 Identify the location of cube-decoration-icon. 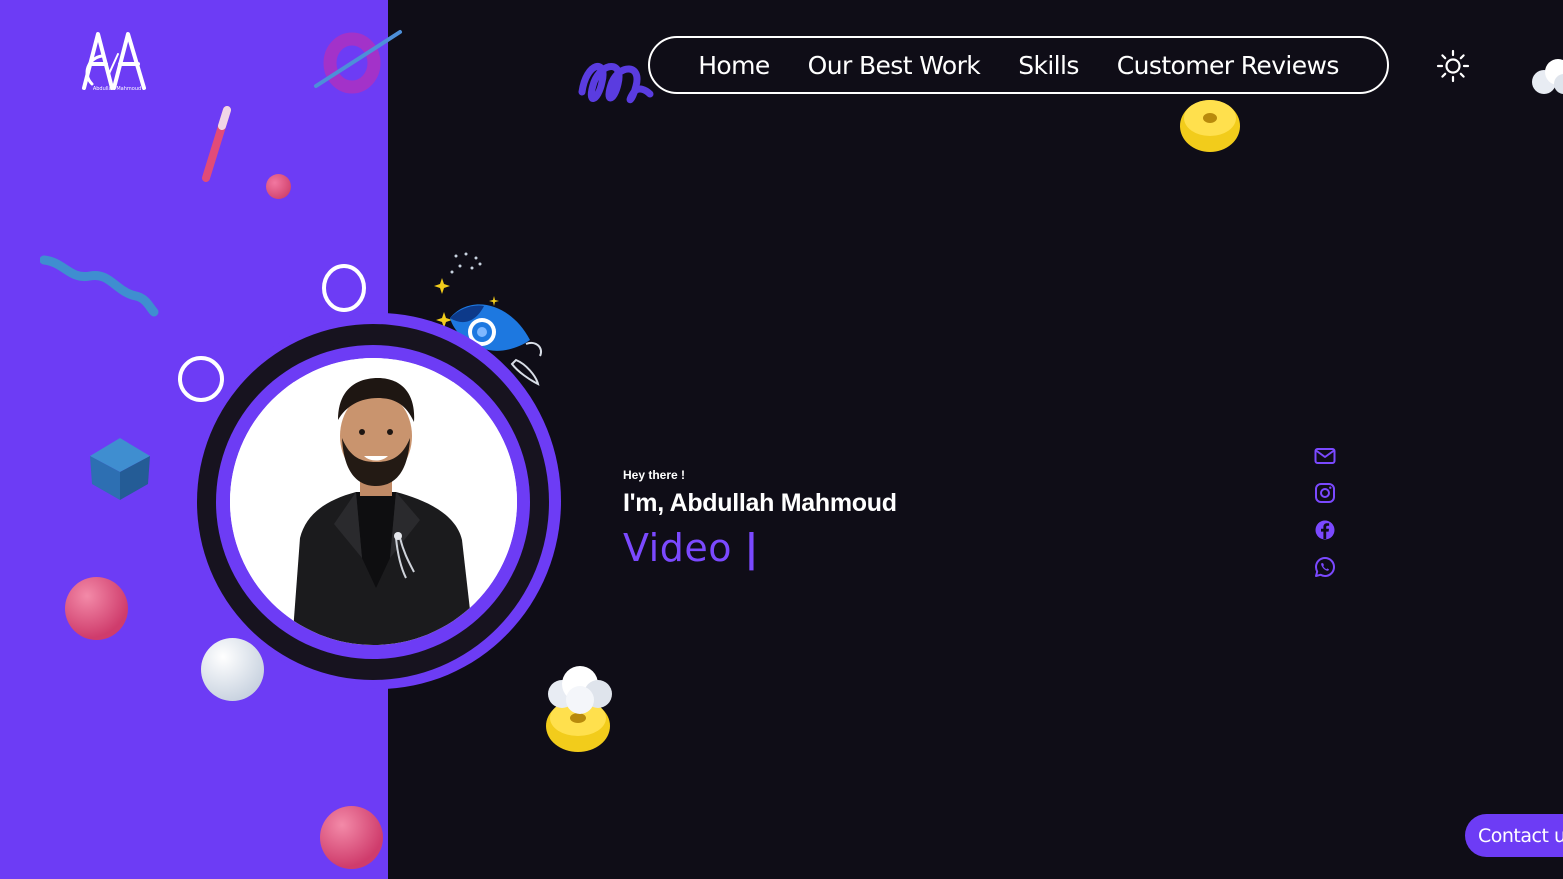
(120, 469).